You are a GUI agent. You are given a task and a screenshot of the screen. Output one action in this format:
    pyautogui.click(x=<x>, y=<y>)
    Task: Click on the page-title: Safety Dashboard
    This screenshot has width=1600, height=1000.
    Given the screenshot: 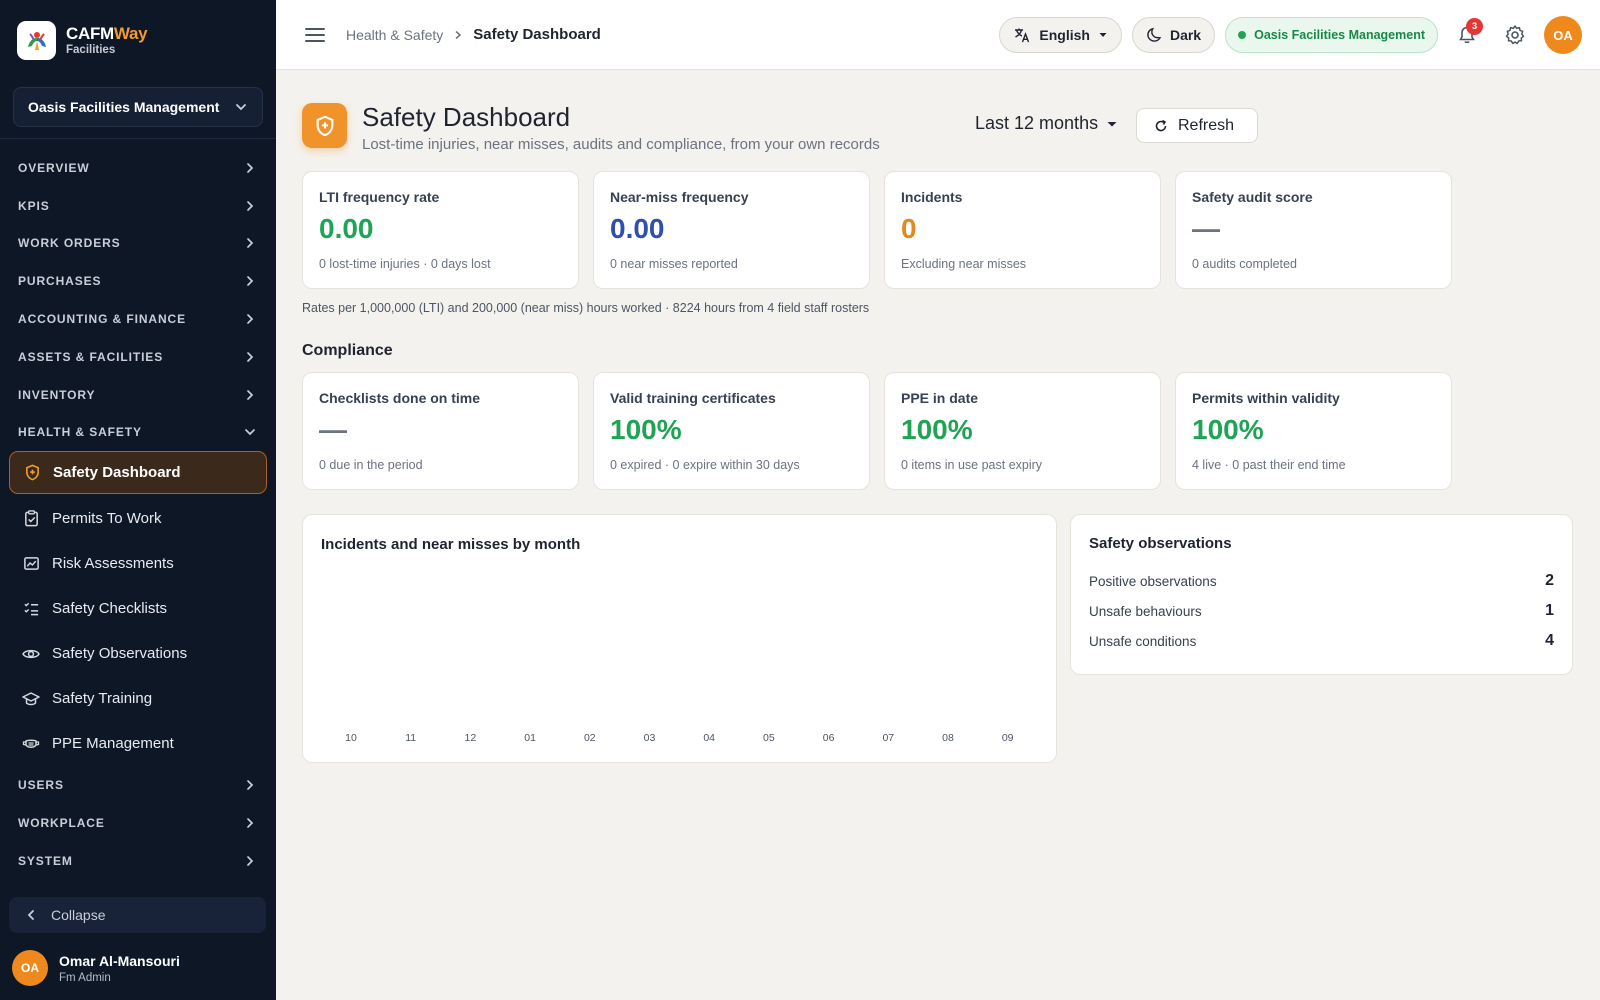 What is the action you would take?
    pyautogui.click(x=466, y=117)
    